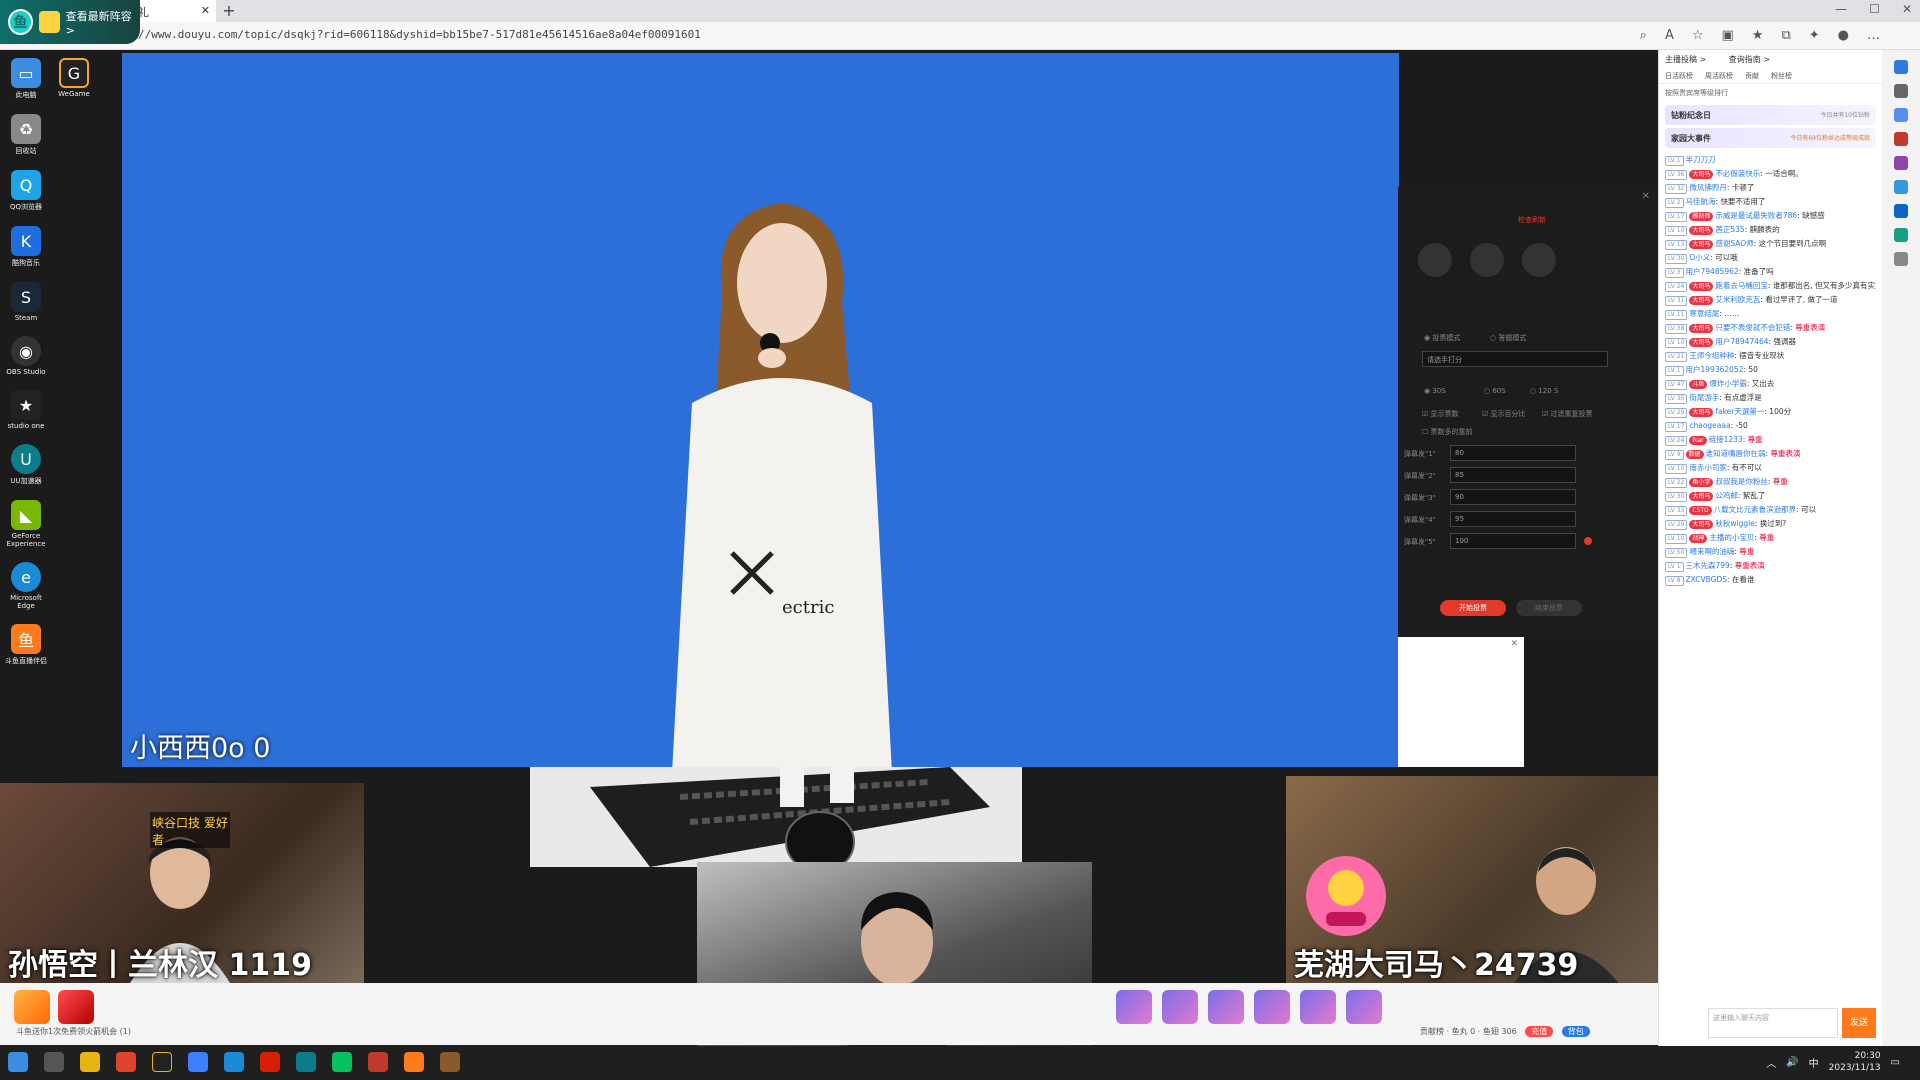  Describe the element at coordinates (1726, 439) in the screenshot. I see `chat-username: 链接1233` at that location.